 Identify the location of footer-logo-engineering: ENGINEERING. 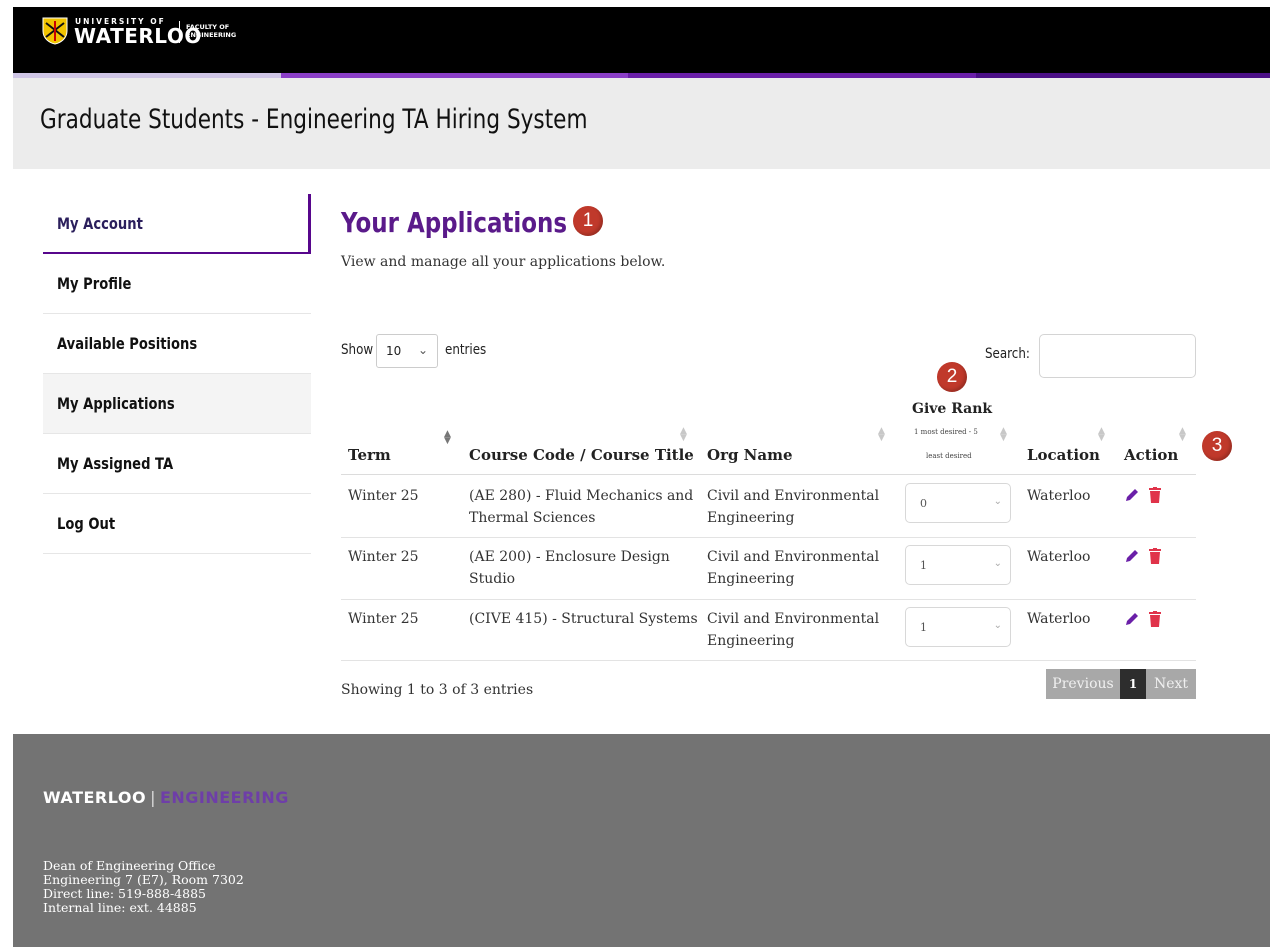
(224, 797).